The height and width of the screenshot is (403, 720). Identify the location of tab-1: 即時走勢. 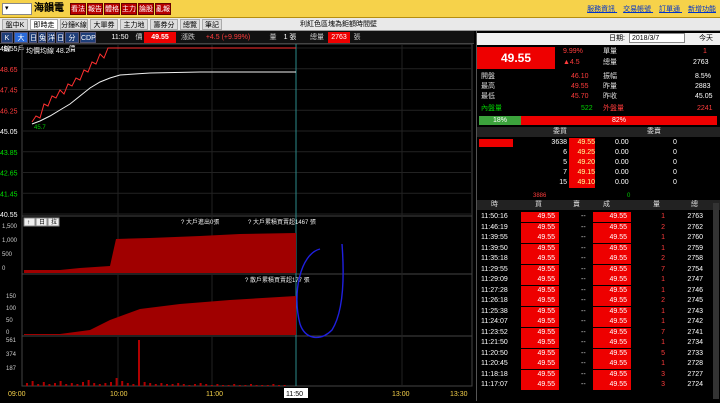
(44, 29).